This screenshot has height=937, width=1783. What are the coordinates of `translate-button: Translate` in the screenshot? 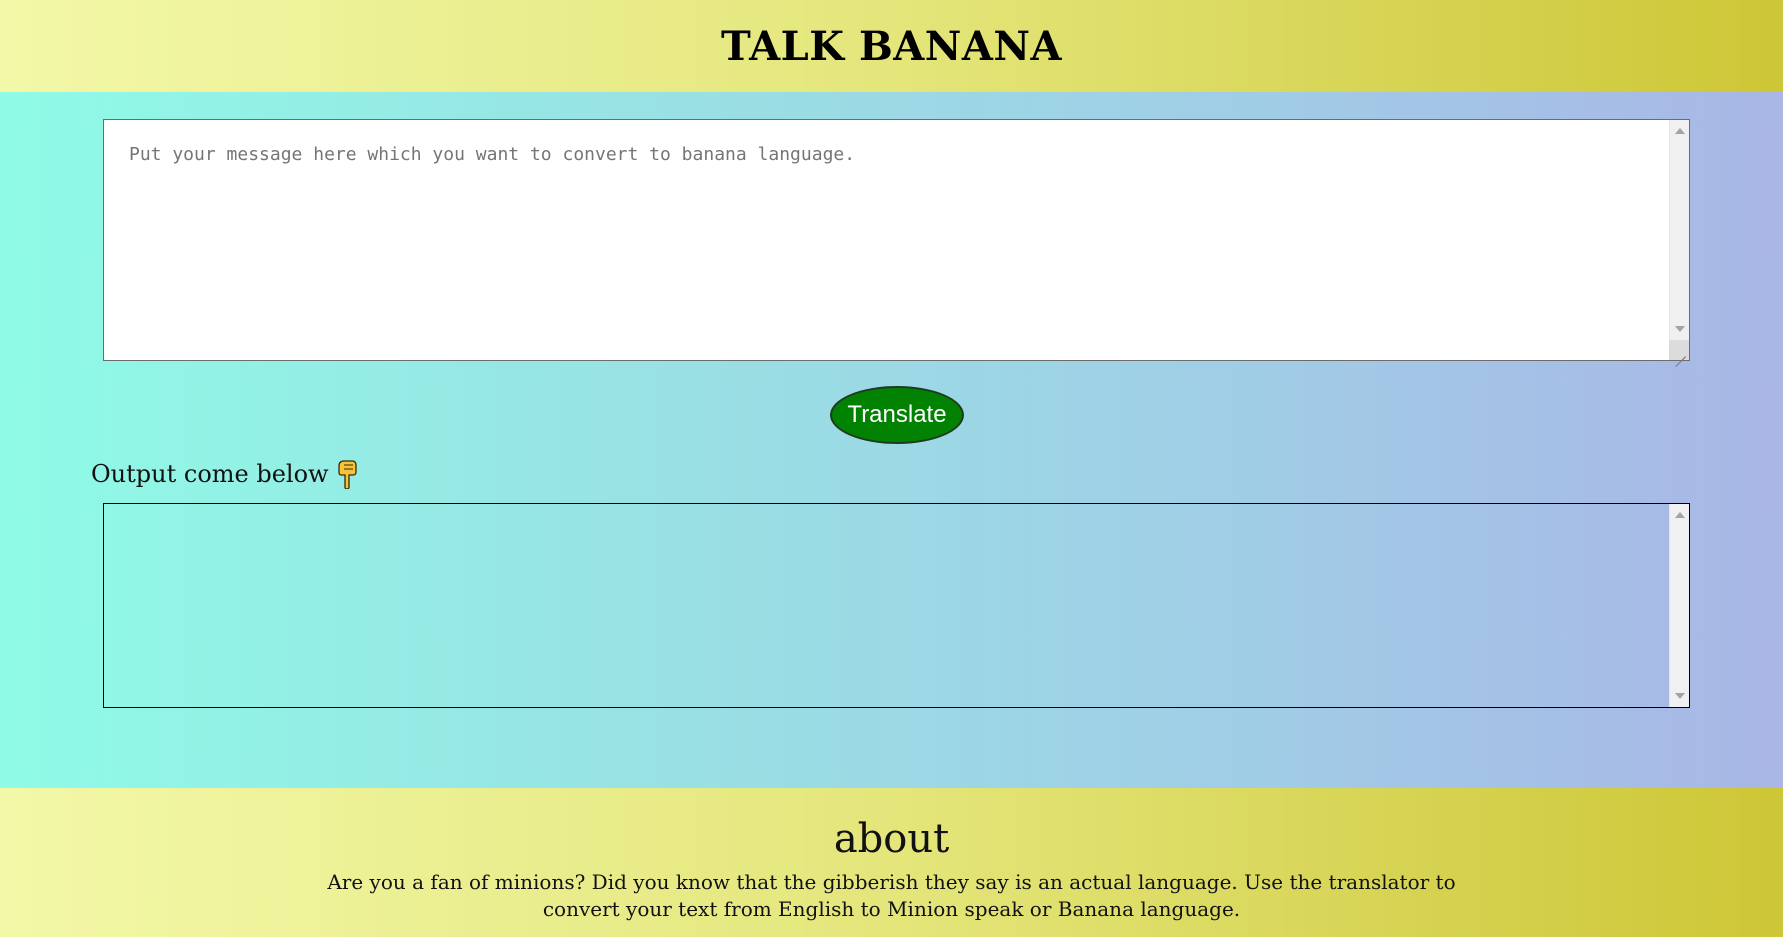 It's located at (897, 415).